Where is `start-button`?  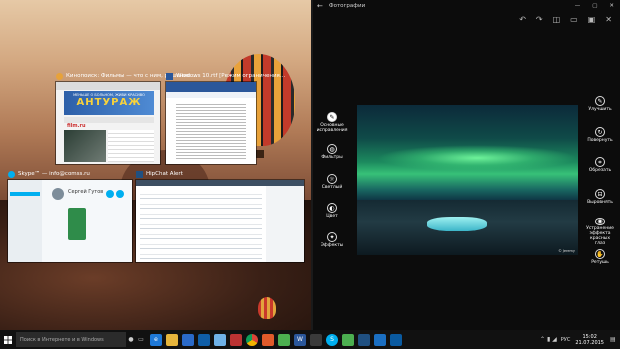
start-button is located at coordinates (8, 339).